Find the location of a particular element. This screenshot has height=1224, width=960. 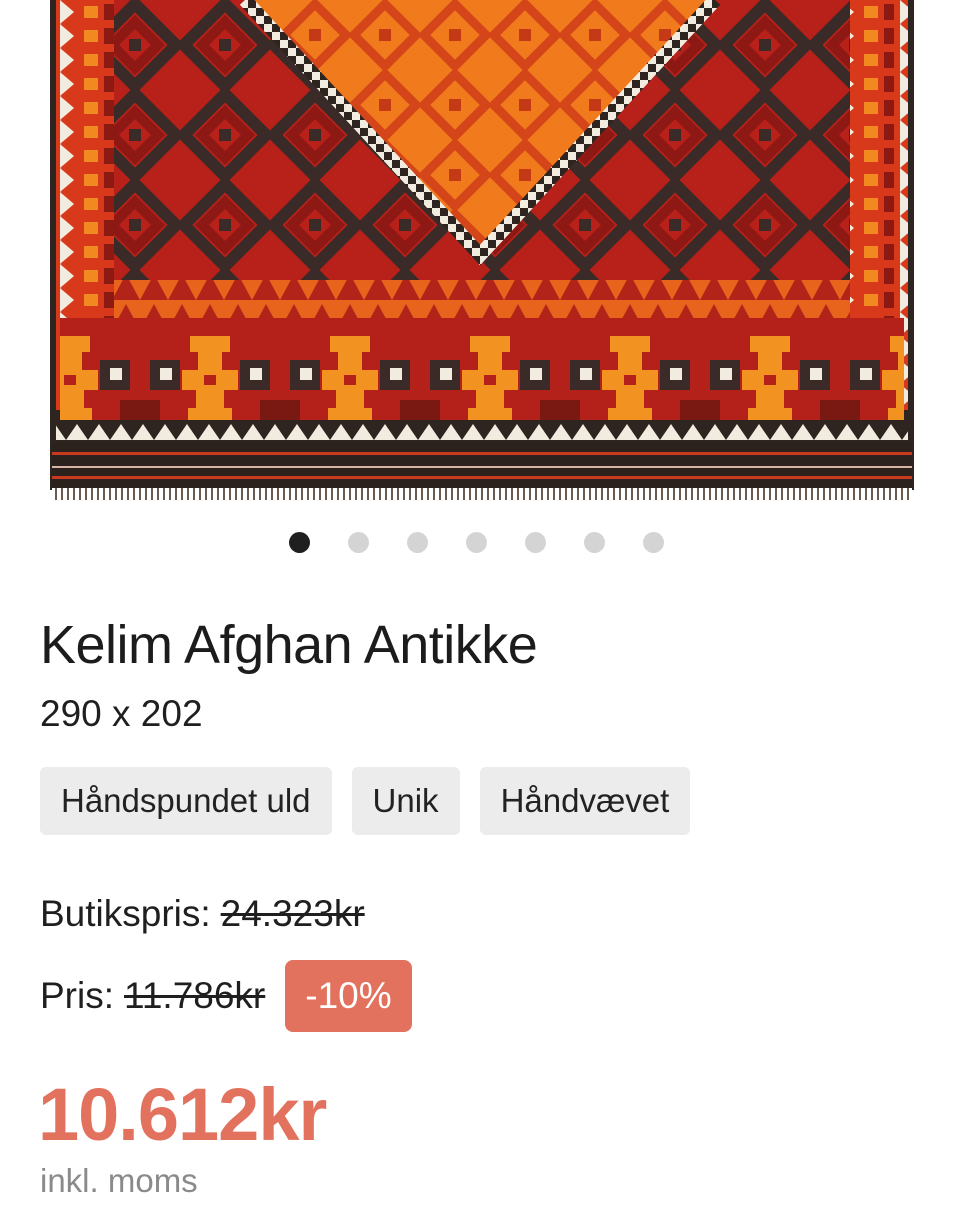

product-size: 290 x 202 is located at coordinates (121, 713).